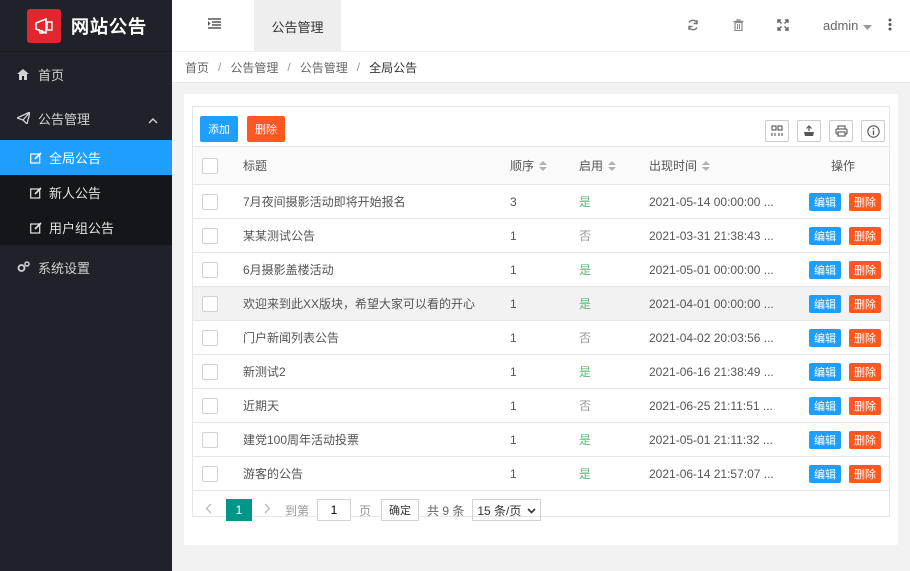  What do you see at coordinates (513, 201) in the screenshot?
I see `row-order: 3` at bounding box center [513, 201].